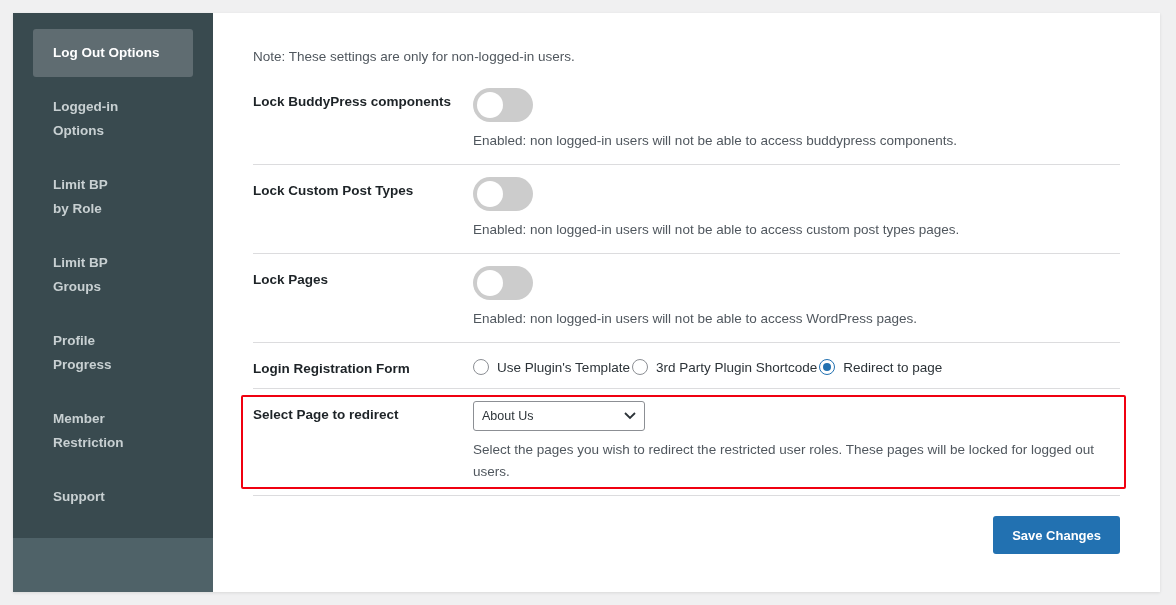 The image size is (1176, 605). Describe the element at coordinates (559, 416) in the screenshot. I see `page-select: About Us` at that location.